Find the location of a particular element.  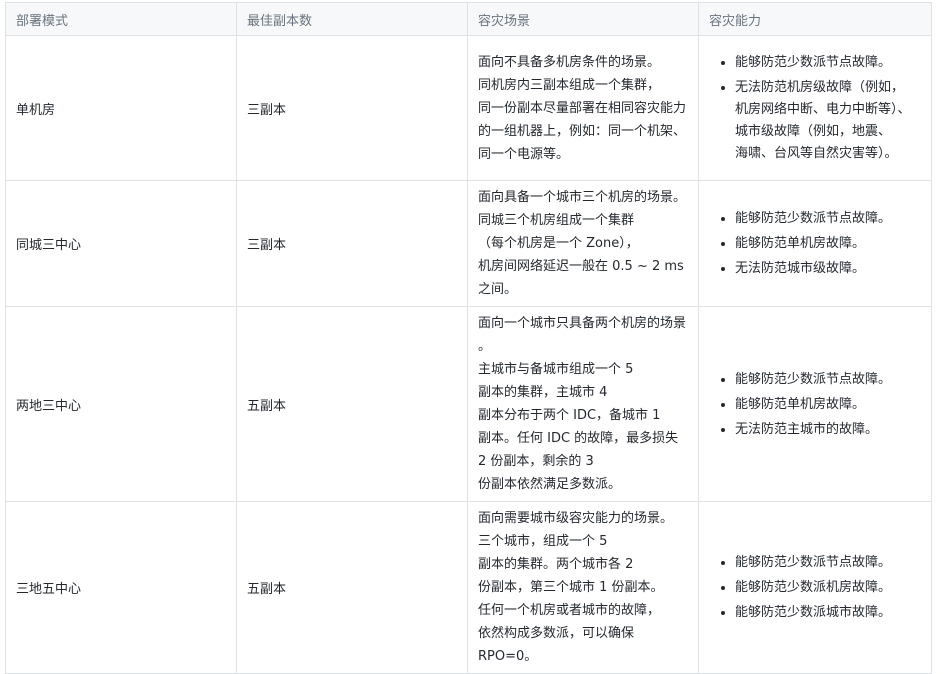

scenario-line: 任何一个机房或者城市的故障， is located at coordinates (569, 610).